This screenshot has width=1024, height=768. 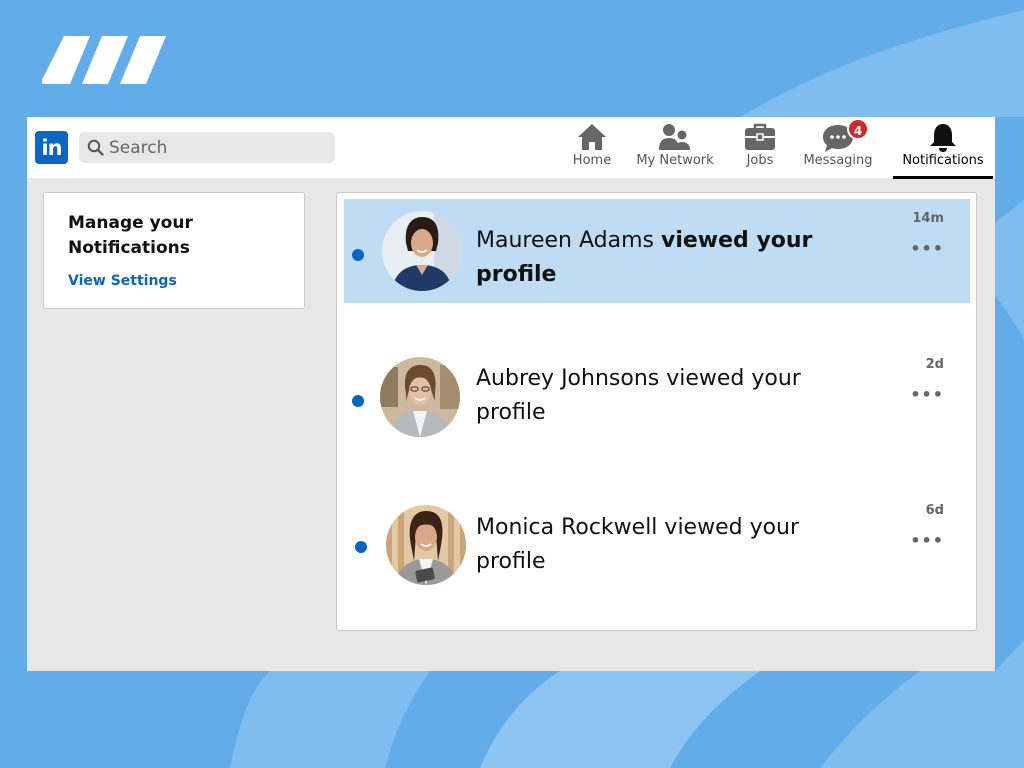 I want to click on notification-text: Monica Rockwell viewed your profile, so click(x=656, y=545).